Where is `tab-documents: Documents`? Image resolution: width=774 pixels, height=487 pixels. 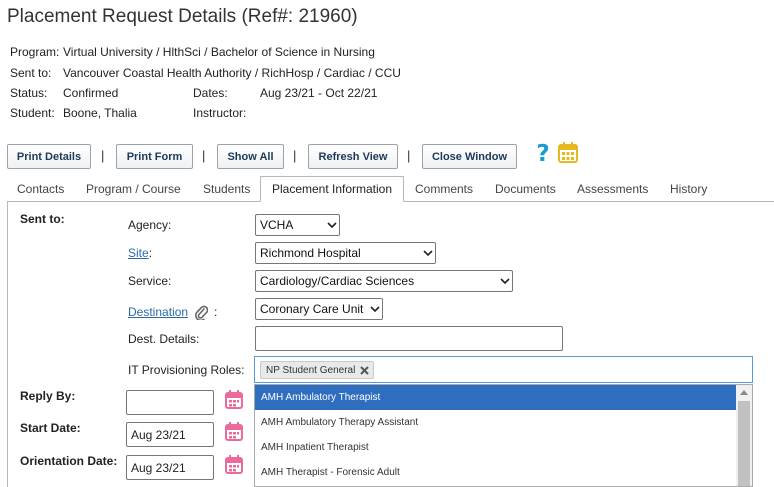 tab-documents: Documents is located at coordinates (525, 189).